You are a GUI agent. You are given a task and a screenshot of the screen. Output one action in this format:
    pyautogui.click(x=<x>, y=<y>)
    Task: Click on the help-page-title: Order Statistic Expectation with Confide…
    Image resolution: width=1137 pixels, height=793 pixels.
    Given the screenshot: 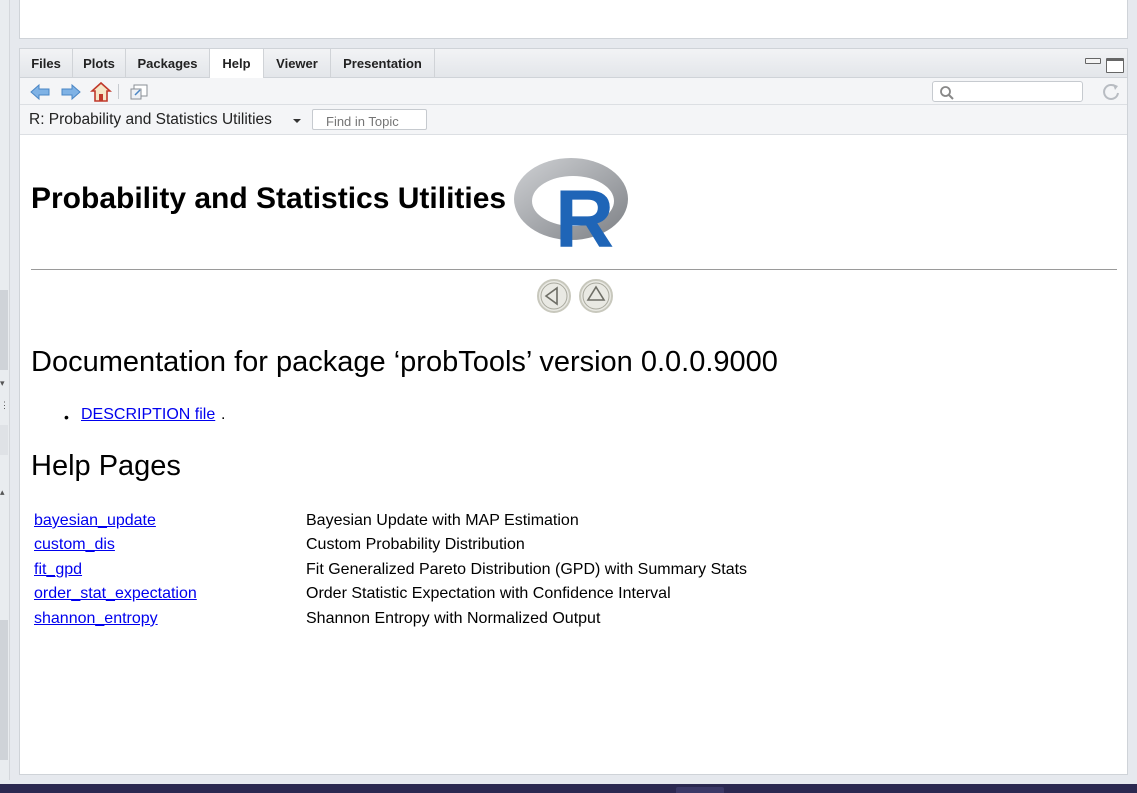 What is the action you would take?
    pyautogui.click(x=488, y=593)
    